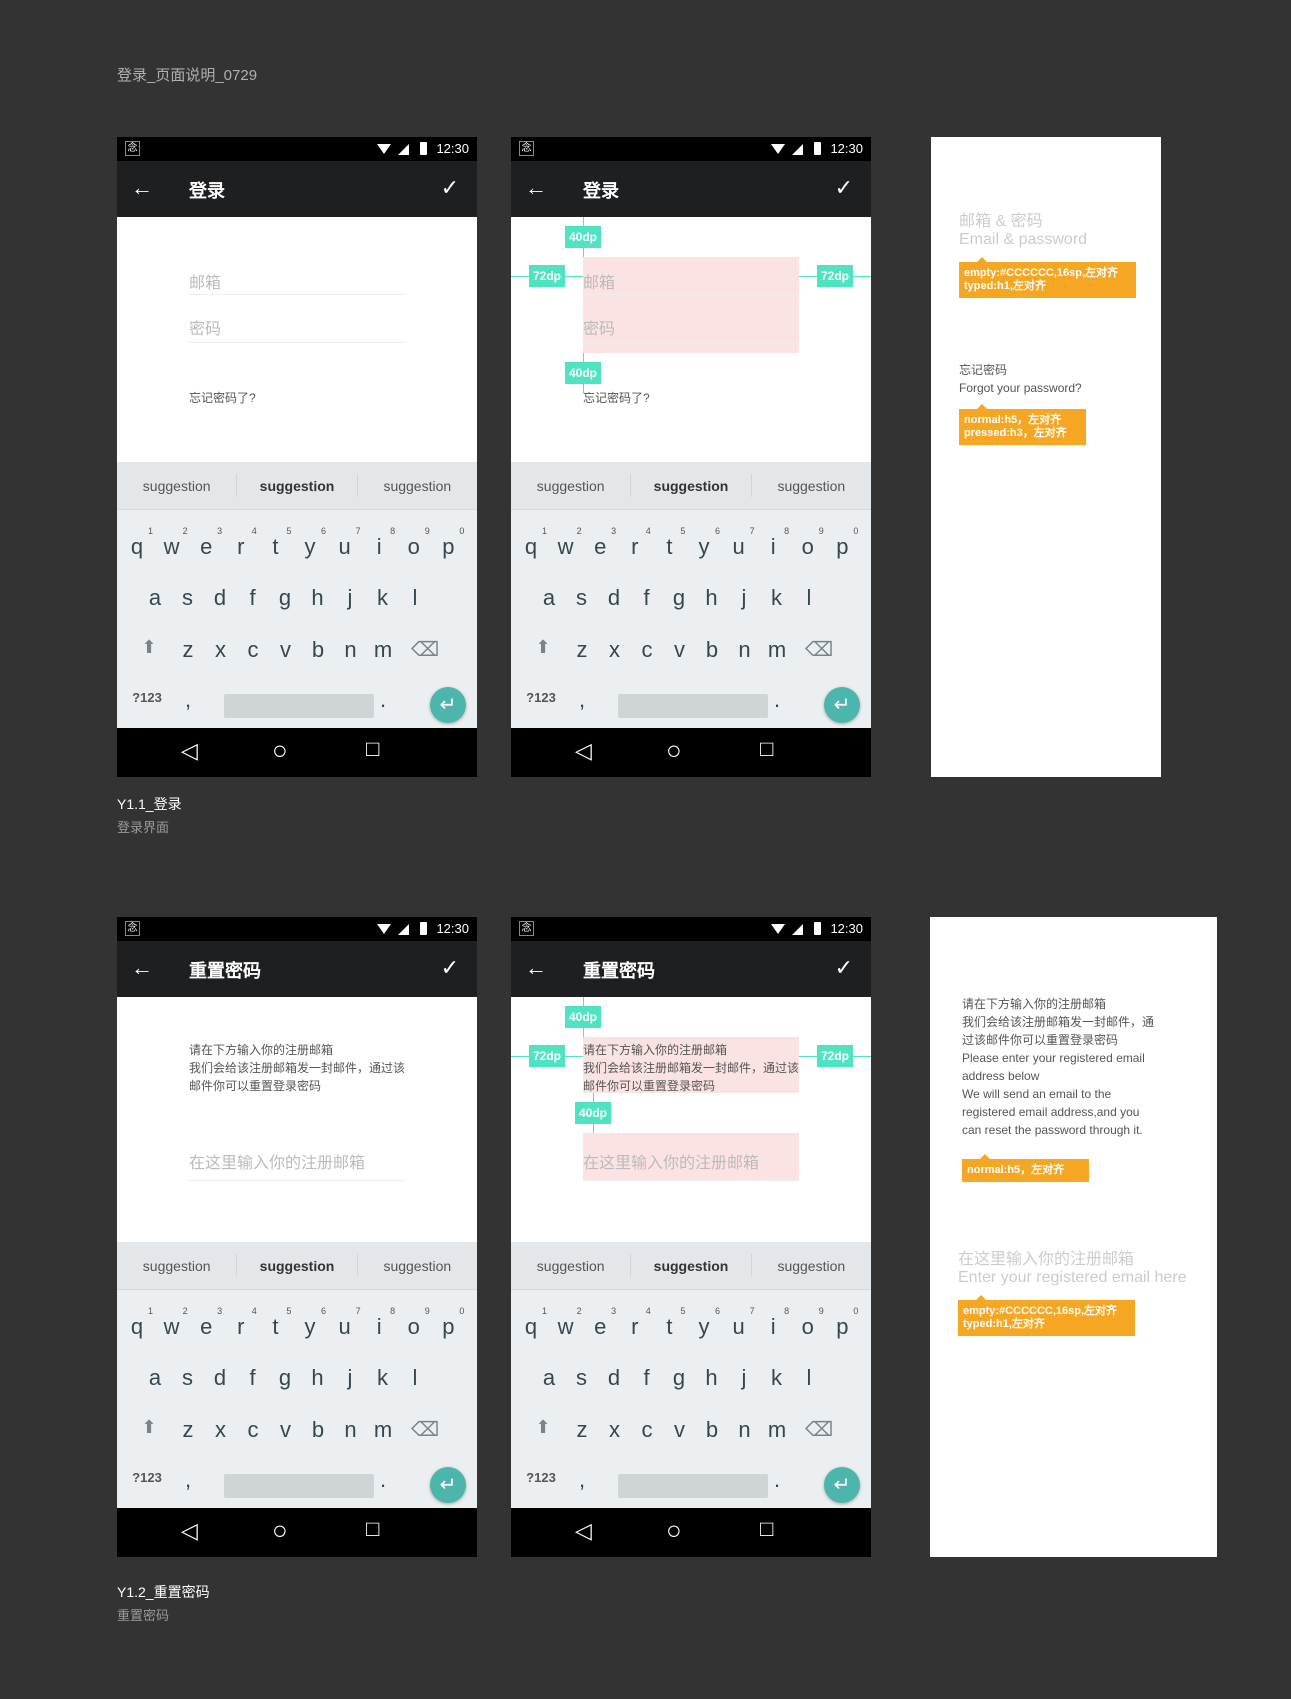 The image size is (1291, 1699). I want to click on key-z: z, so click(188, 650).